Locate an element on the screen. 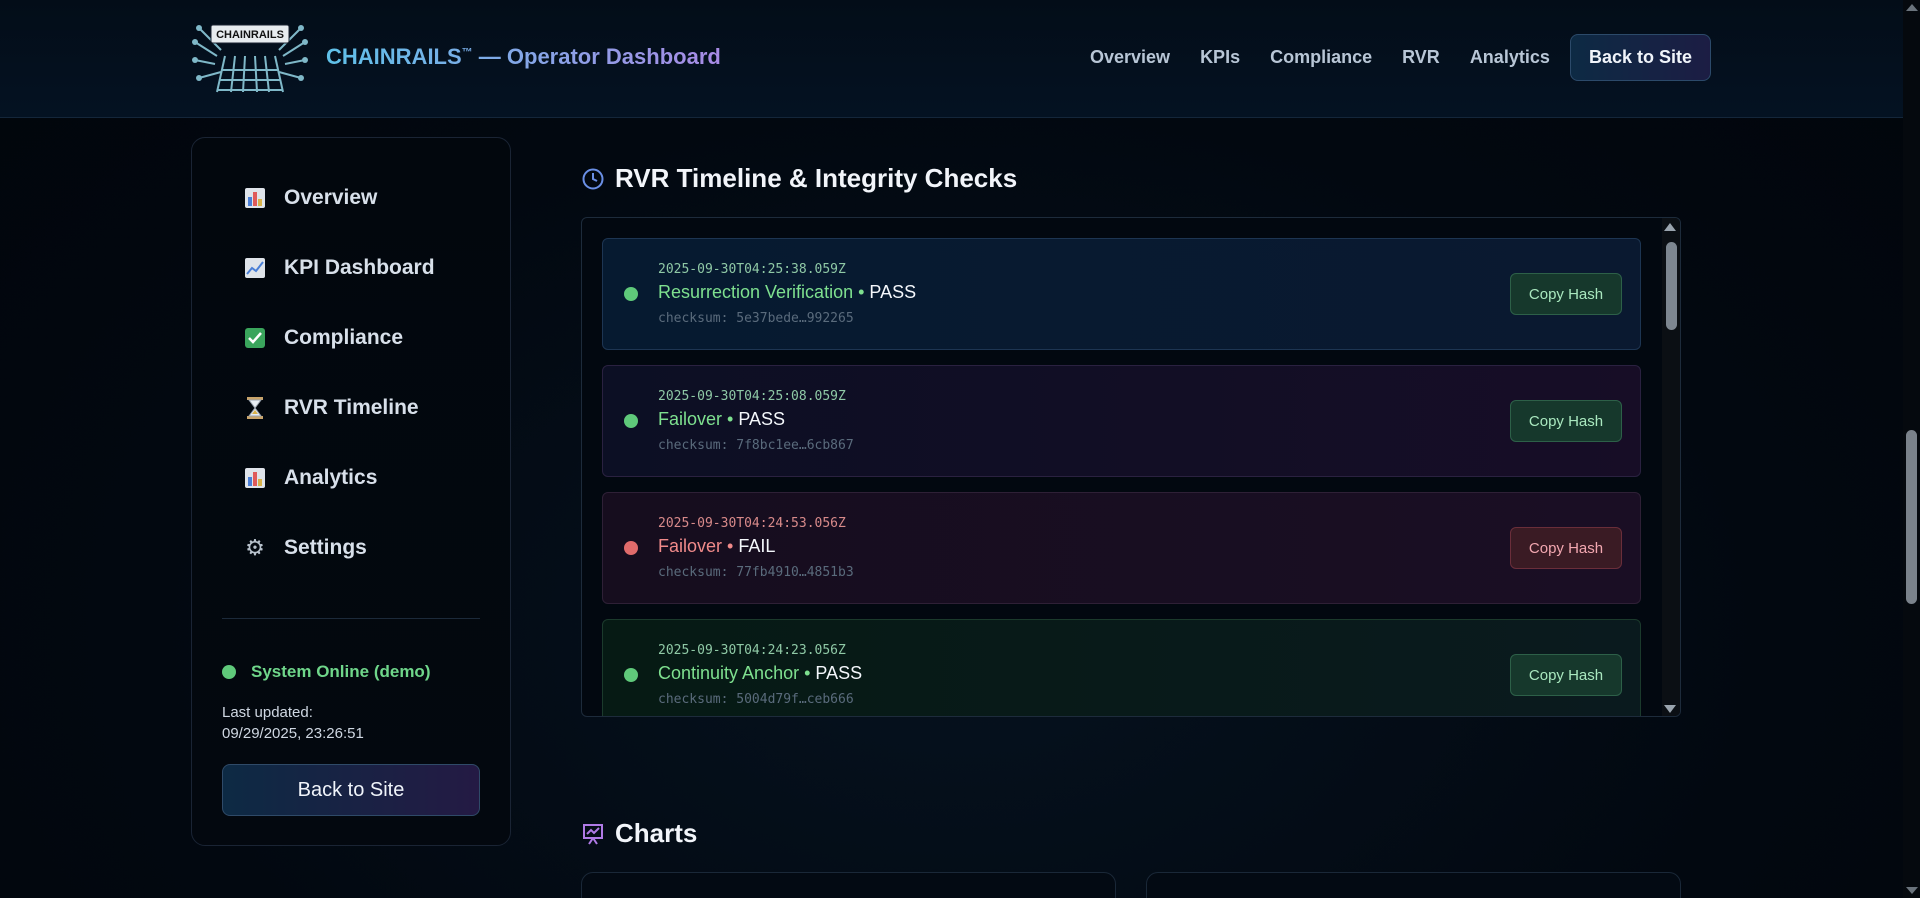 The image size is (1920, 898). trend-chart-icon is located at coordinates (255, 268).